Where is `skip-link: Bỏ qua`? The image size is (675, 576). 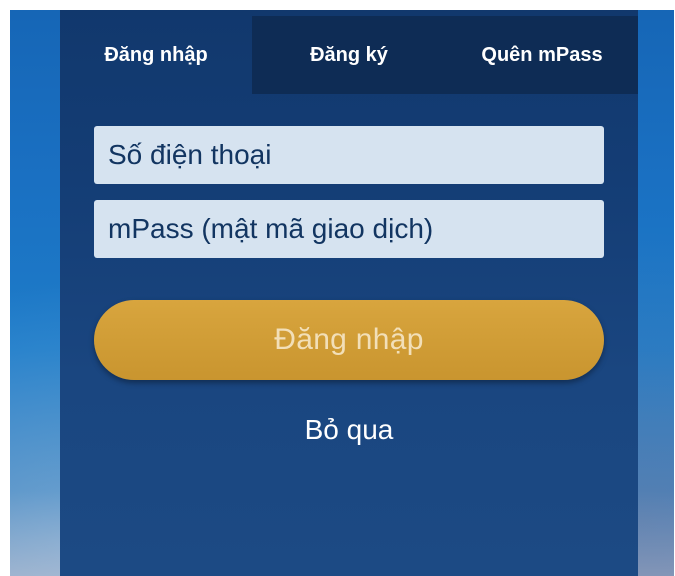
skip-link: Bỏ qua is located at coordinates (349, 430).